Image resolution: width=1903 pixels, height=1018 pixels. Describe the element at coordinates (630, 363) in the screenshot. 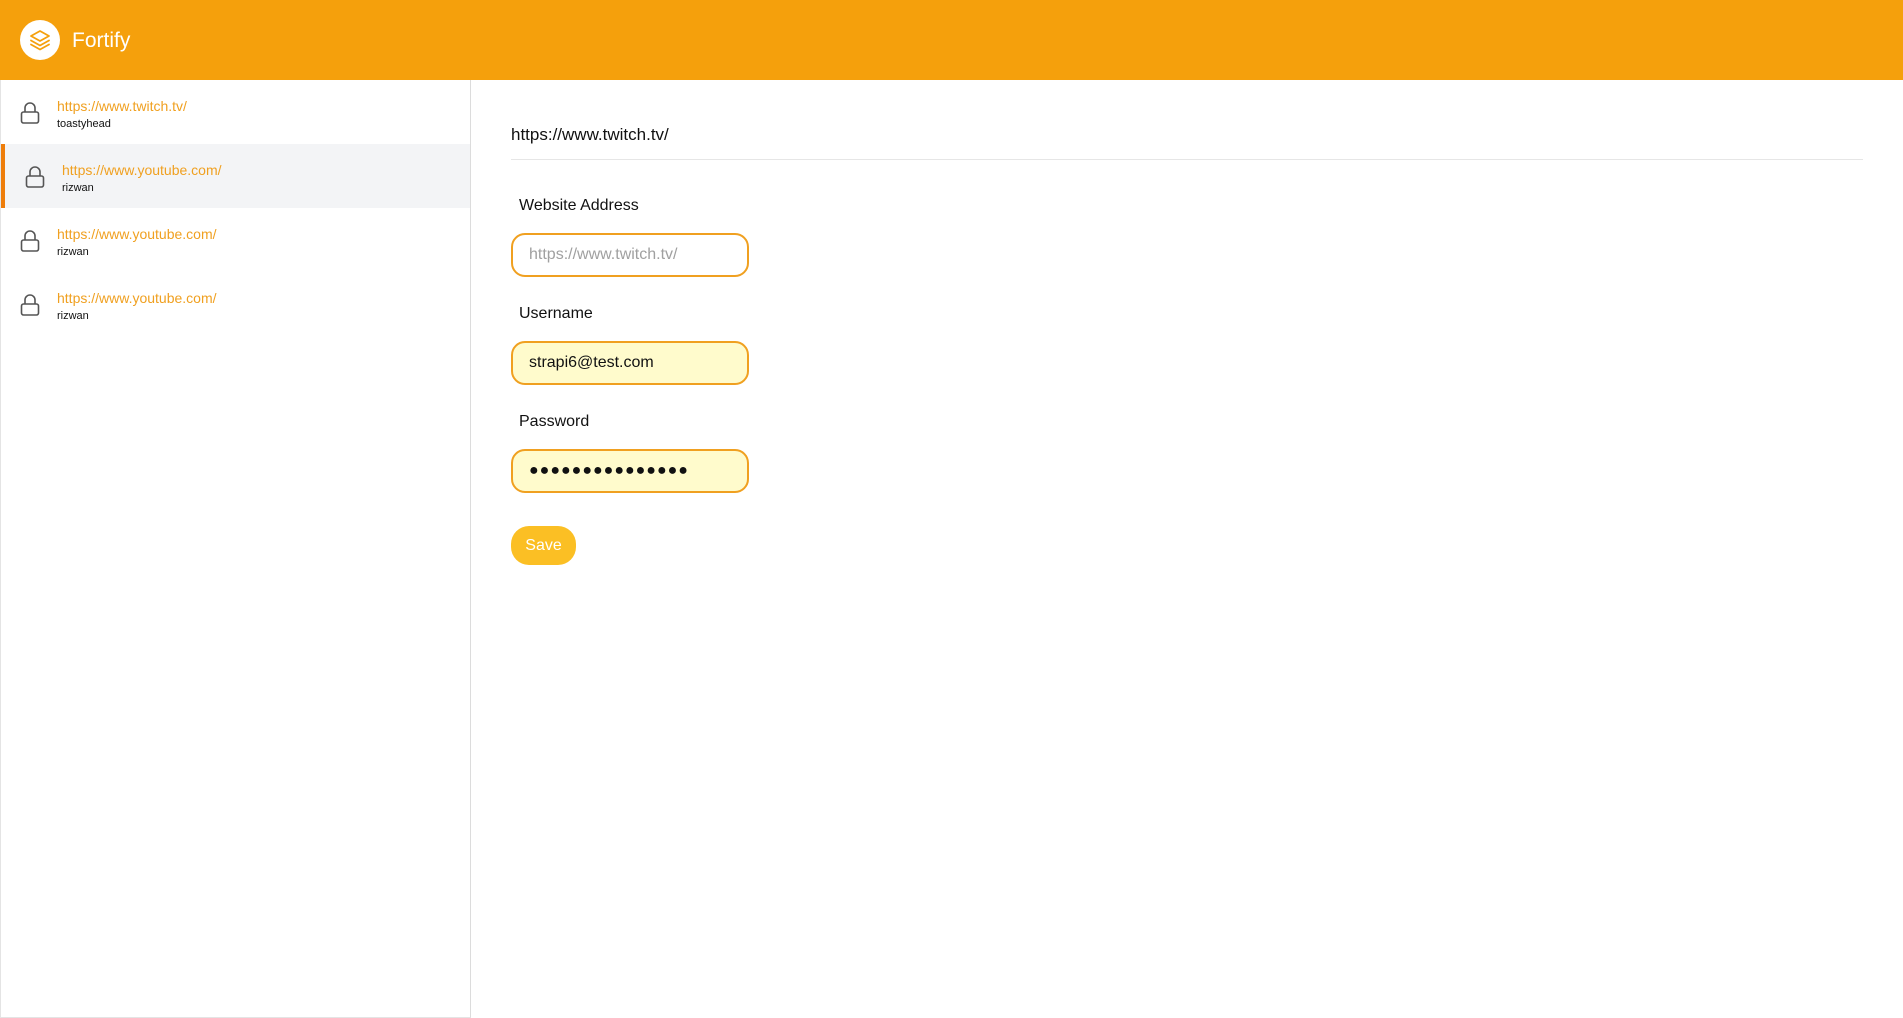

I see `username-input` at that location.